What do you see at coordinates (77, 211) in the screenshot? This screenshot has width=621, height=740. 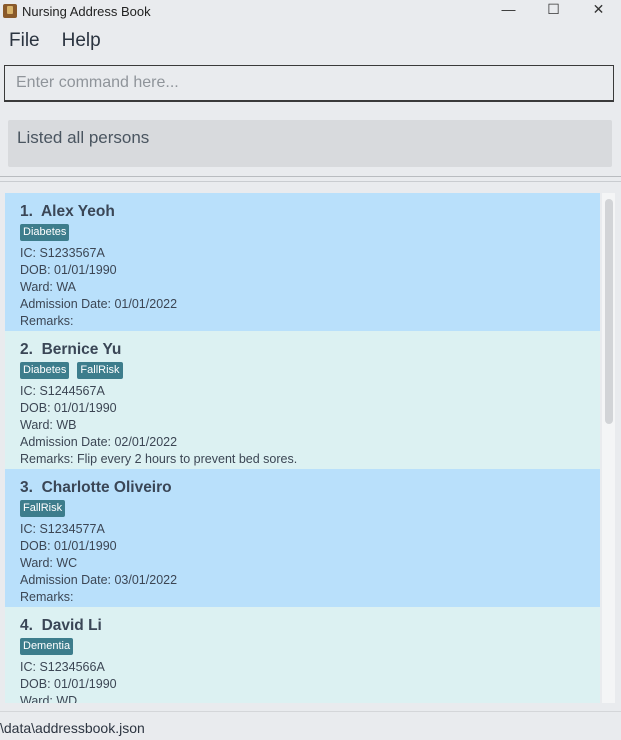 I see `person-name-text: Alex Yeoh` at bounding box center [77, 211].